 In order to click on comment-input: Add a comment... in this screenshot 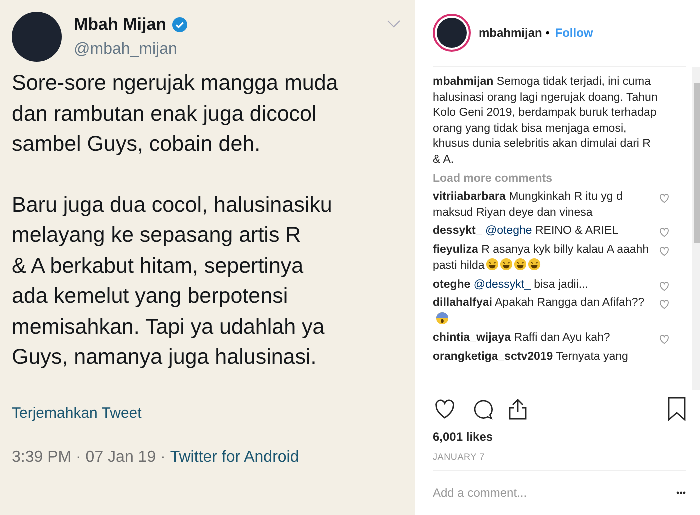, I will do `click(555, 493)`.